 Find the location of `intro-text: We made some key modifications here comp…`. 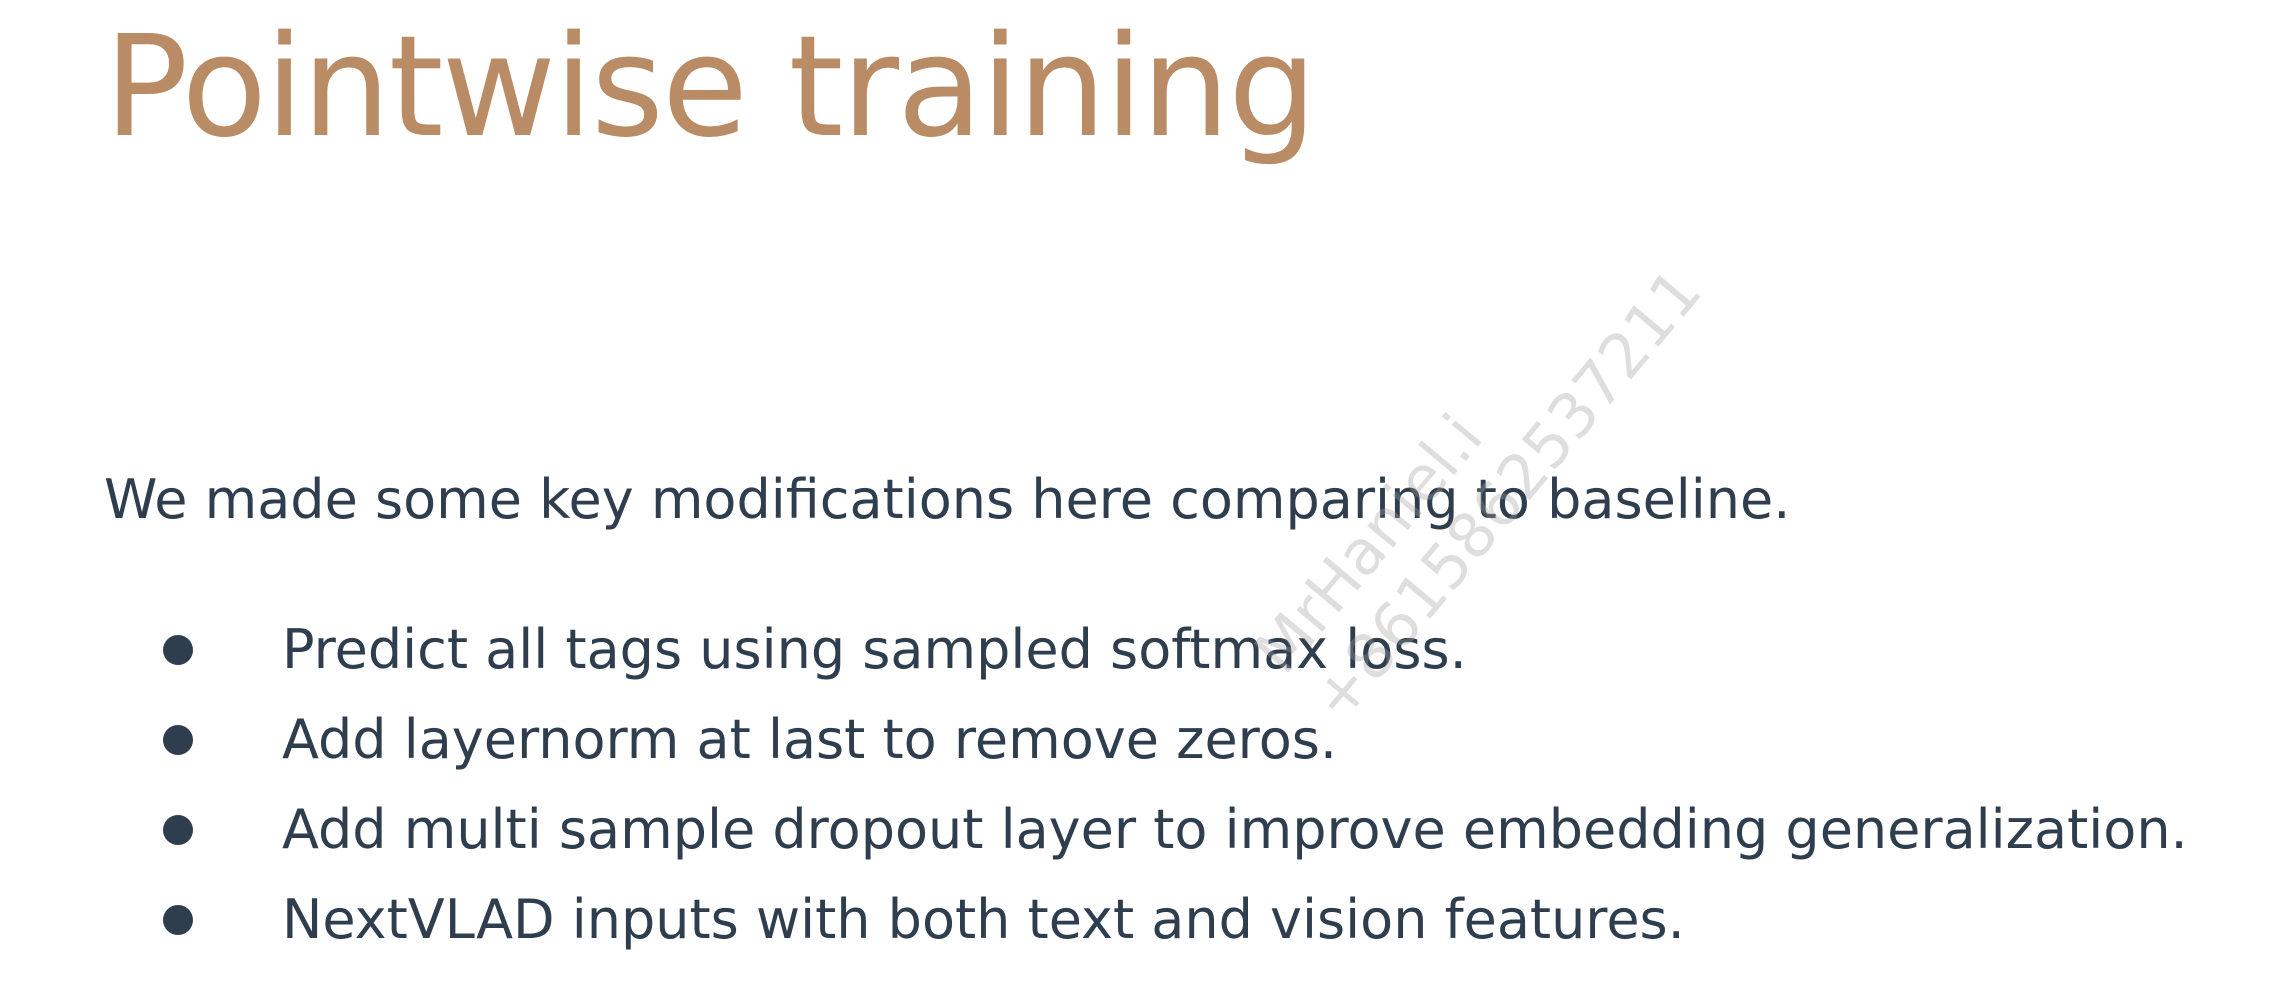

intro-text: We made some key modifications here comp… is located at coordinates (947, 499).